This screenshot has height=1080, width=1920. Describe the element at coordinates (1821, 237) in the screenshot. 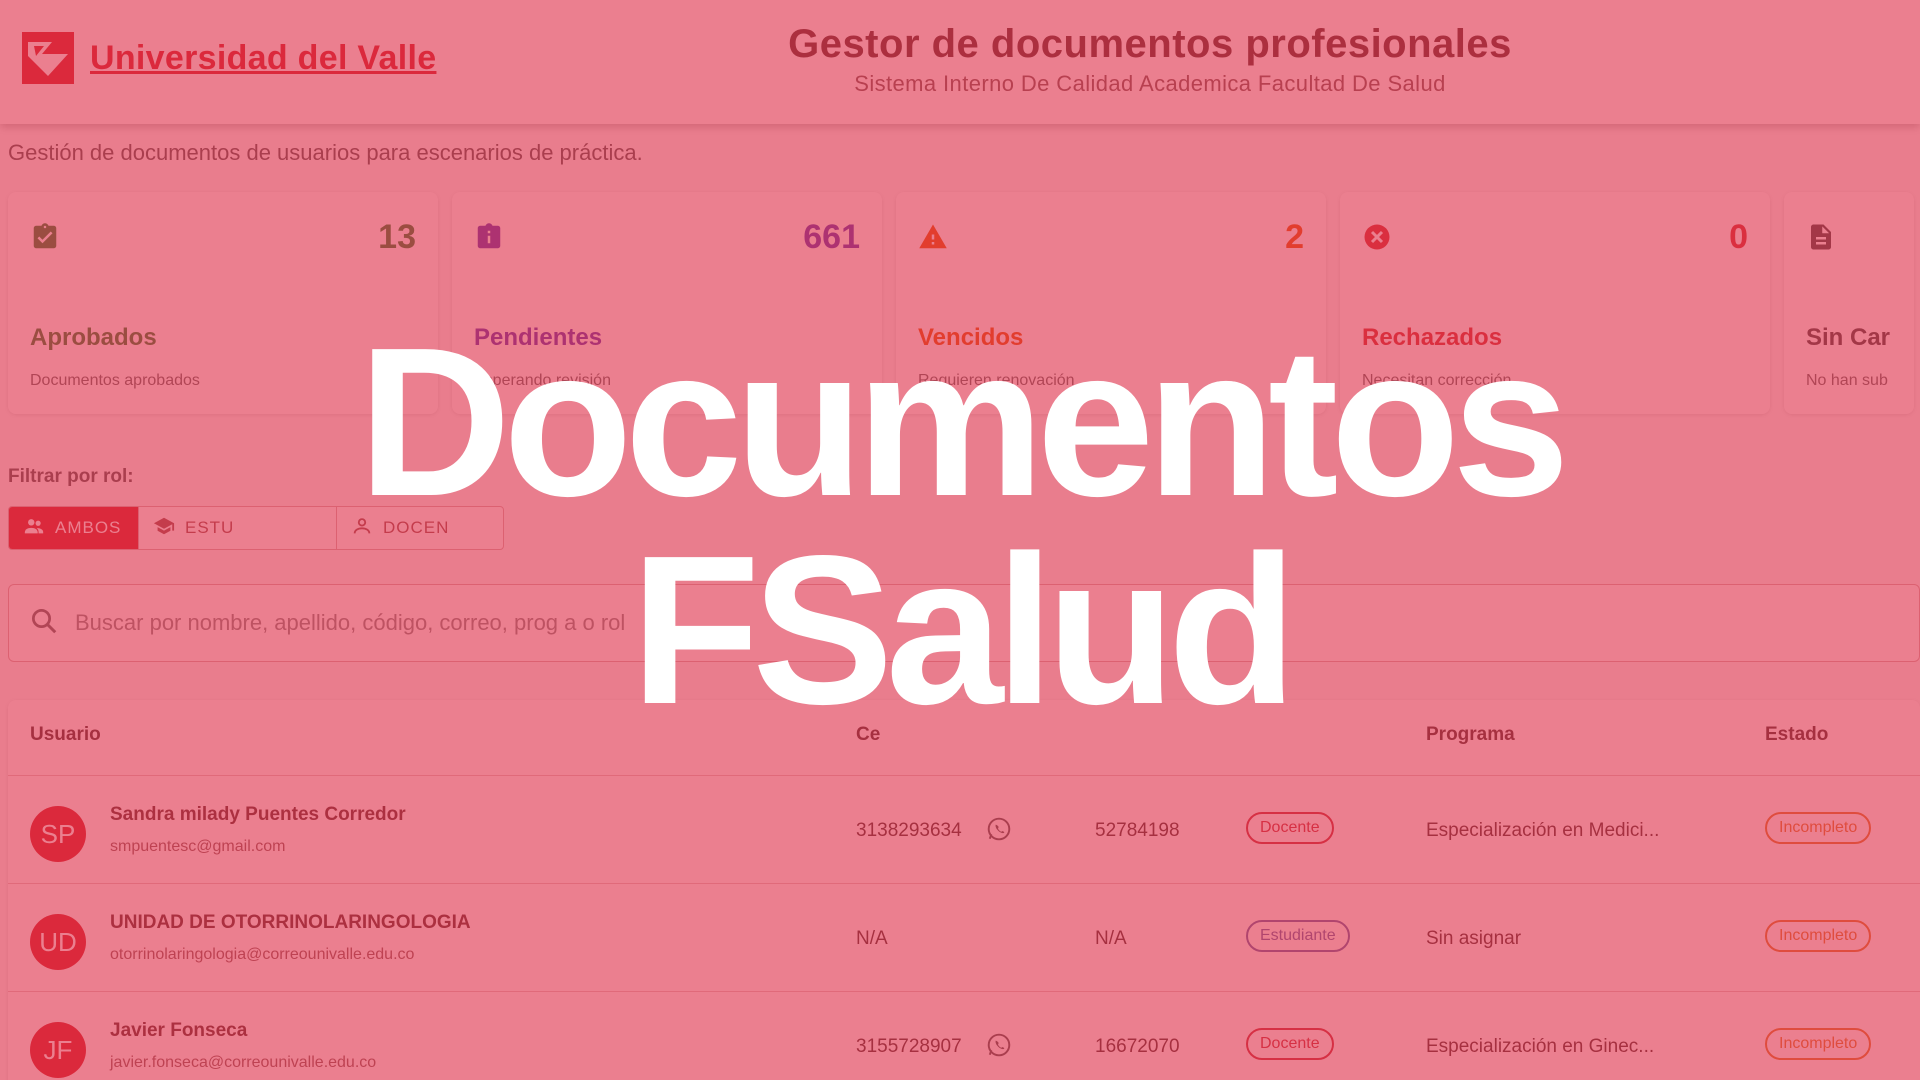

I see `document-icon` at that location.